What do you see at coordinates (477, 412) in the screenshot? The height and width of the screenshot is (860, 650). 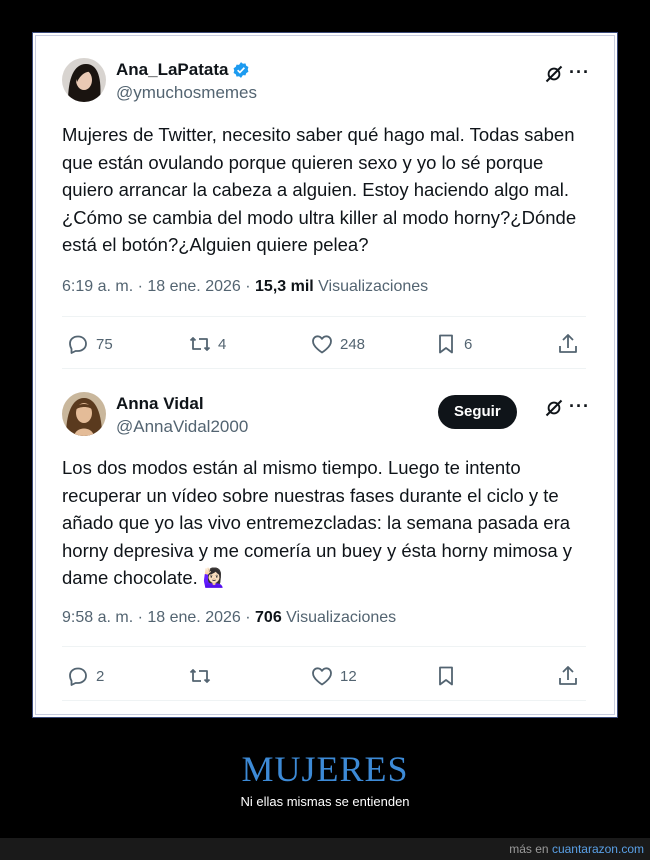 I see `follow-button: Seguir` at bounding box center [477, 412].